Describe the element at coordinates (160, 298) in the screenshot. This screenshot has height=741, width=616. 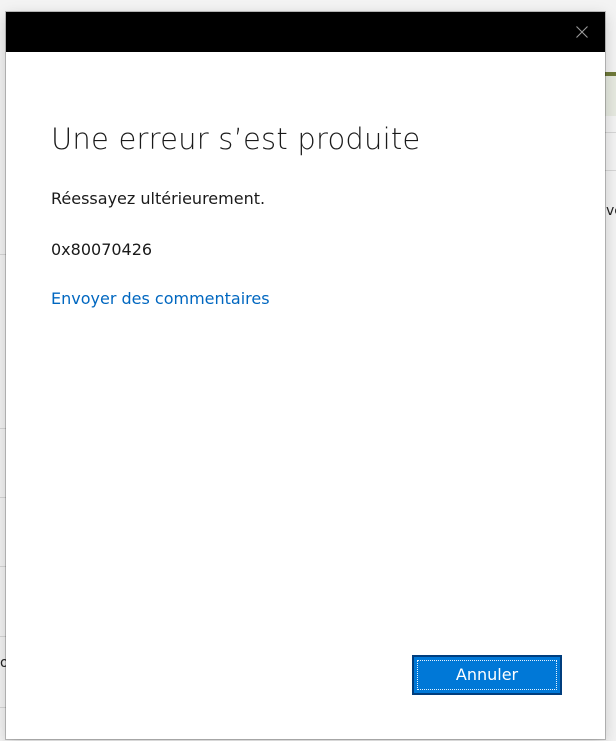
I see `send-feedback-link: Envoyer des commentaires` at that location.